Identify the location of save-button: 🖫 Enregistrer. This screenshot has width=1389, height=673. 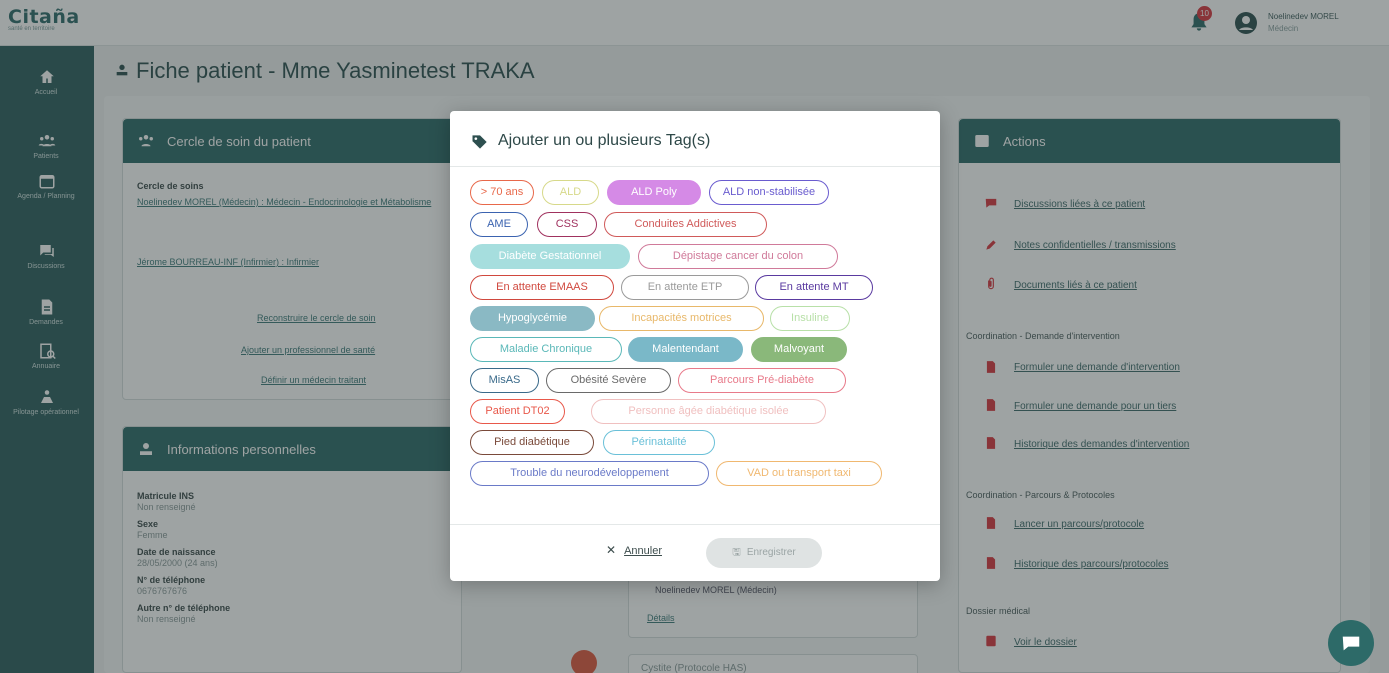
(764, 553).